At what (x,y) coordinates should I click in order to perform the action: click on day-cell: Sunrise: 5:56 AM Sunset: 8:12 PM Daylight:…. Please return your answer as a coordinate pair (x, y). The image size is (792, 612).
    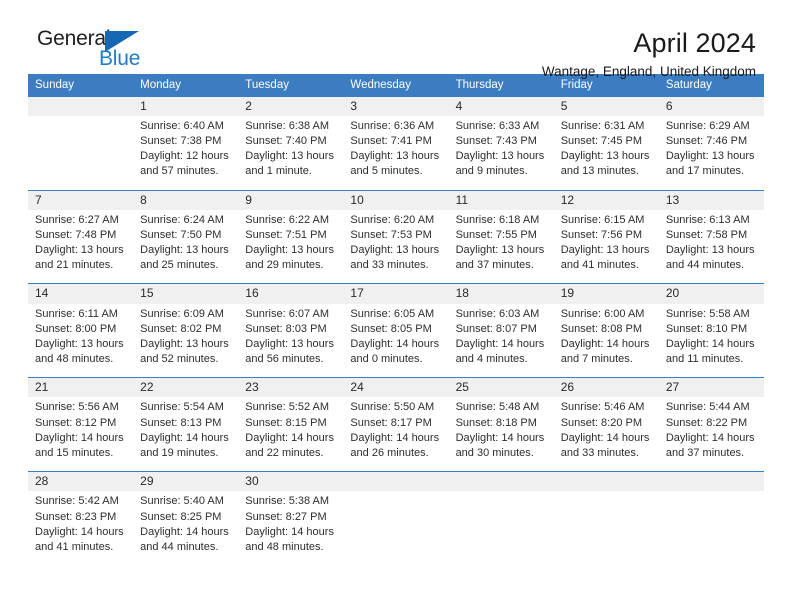
    Looking at the image, I should click on (81, 434).